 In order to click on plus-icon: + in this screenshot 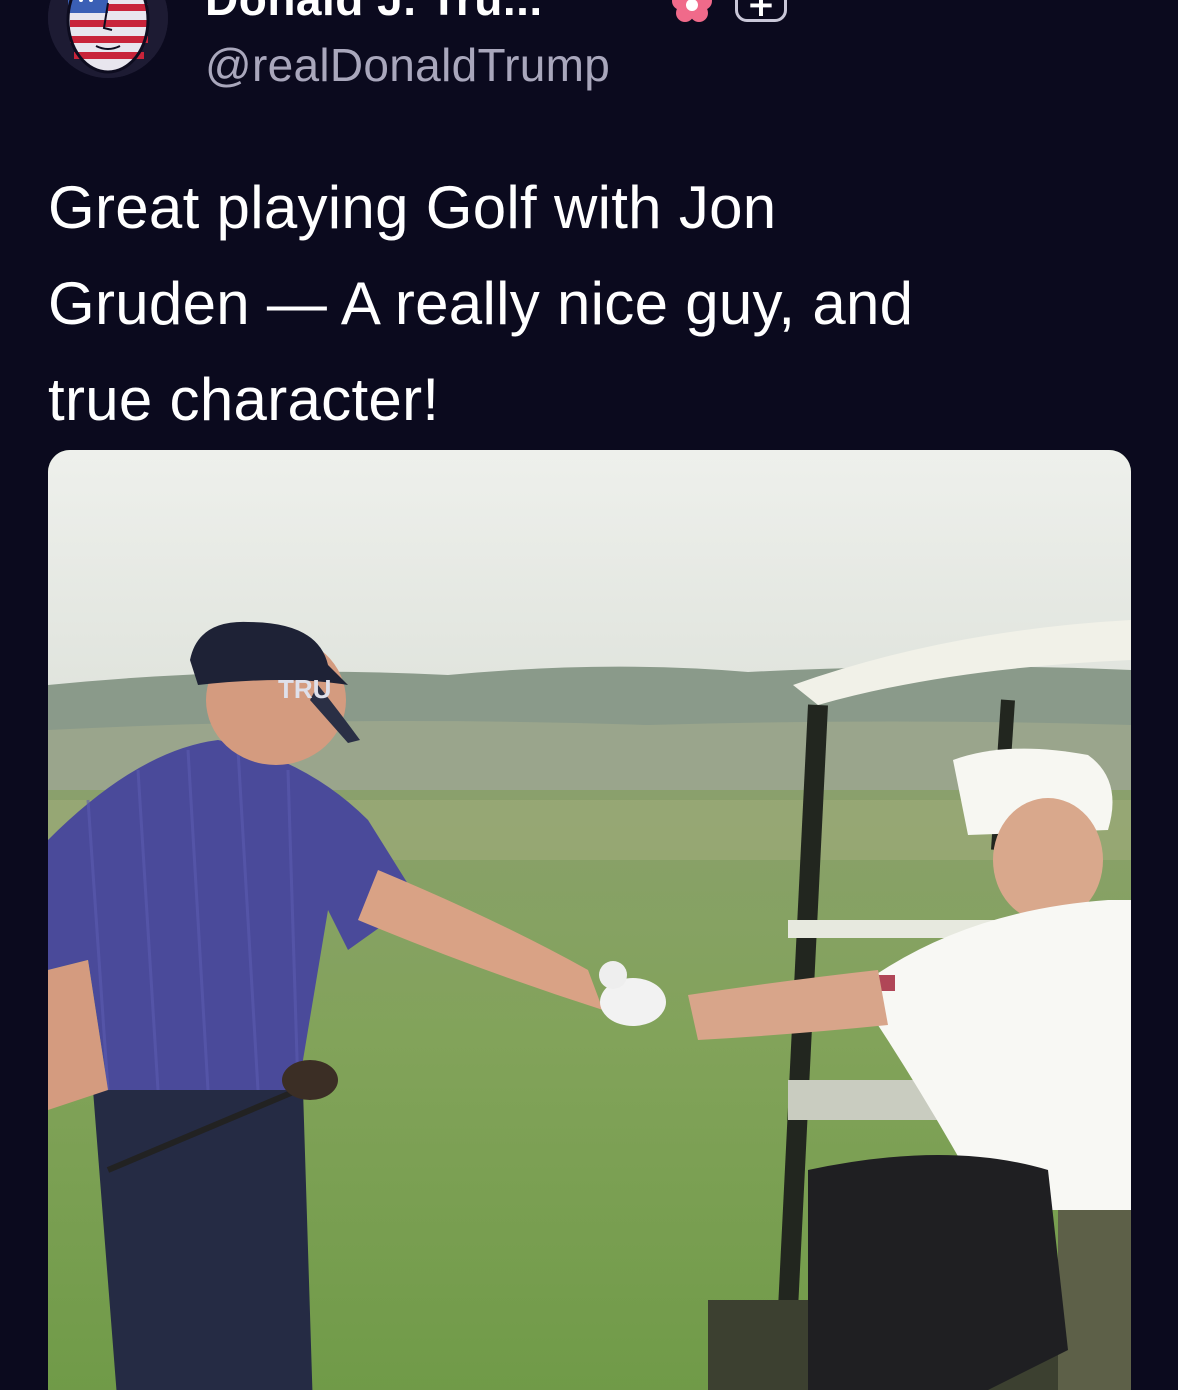, I will do `click(761, 12)`.